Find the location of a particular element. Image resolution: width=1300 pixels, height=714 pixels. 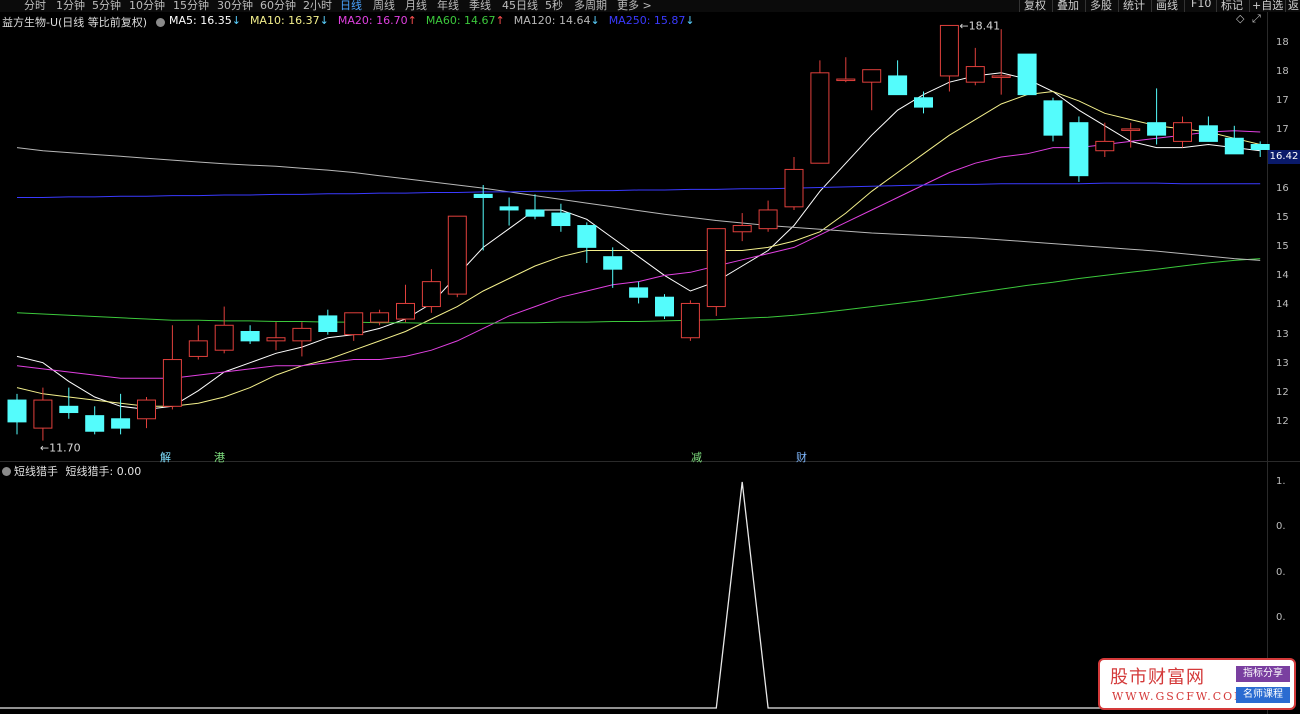

watermark-badge: 指标分享 is located at coordinates (1263, 674).